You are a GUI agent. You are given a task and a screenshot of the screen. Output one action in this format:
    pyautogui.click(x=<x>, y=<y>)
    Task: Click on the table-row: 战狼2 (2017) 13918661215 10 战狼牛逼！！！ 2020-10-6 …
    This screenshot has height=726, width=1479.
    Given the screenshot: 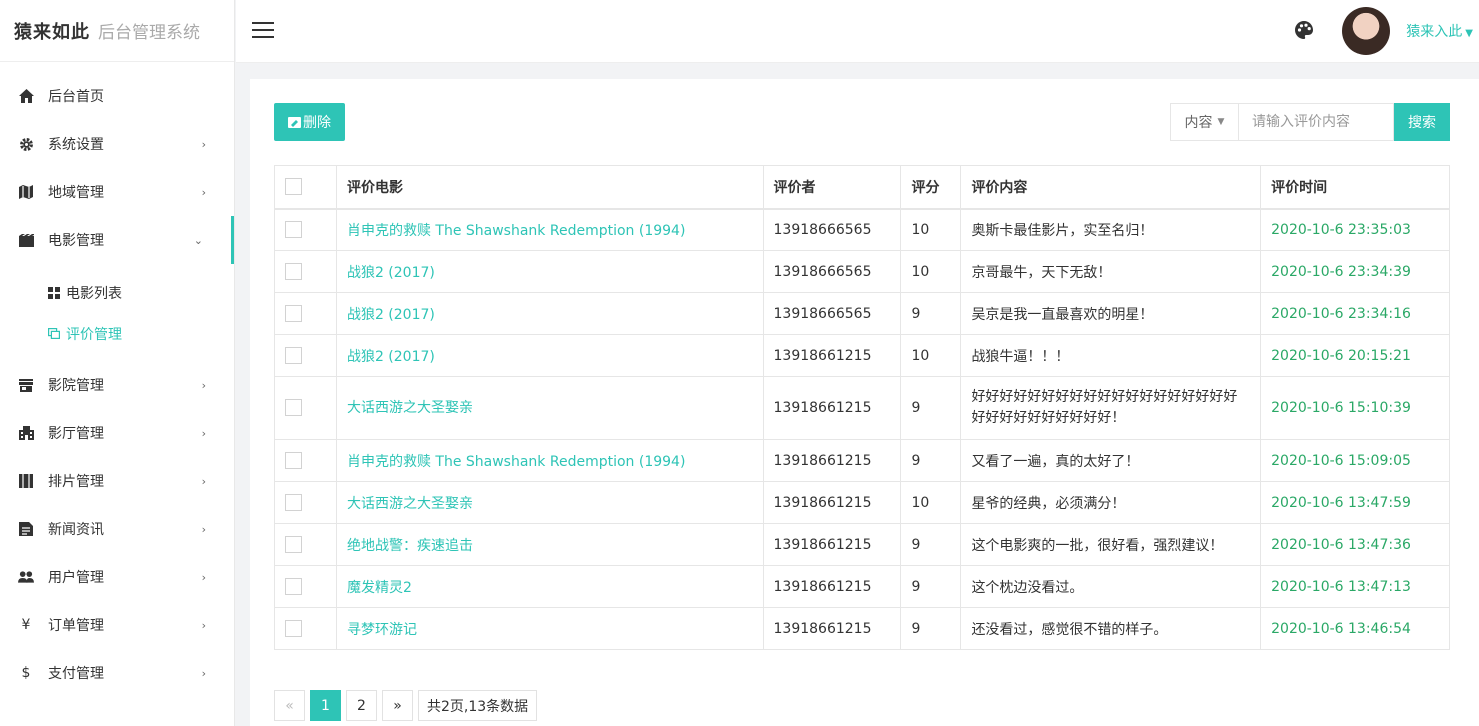 What is the action you would take?
    pyautogui.click(x=862, y=355)
    